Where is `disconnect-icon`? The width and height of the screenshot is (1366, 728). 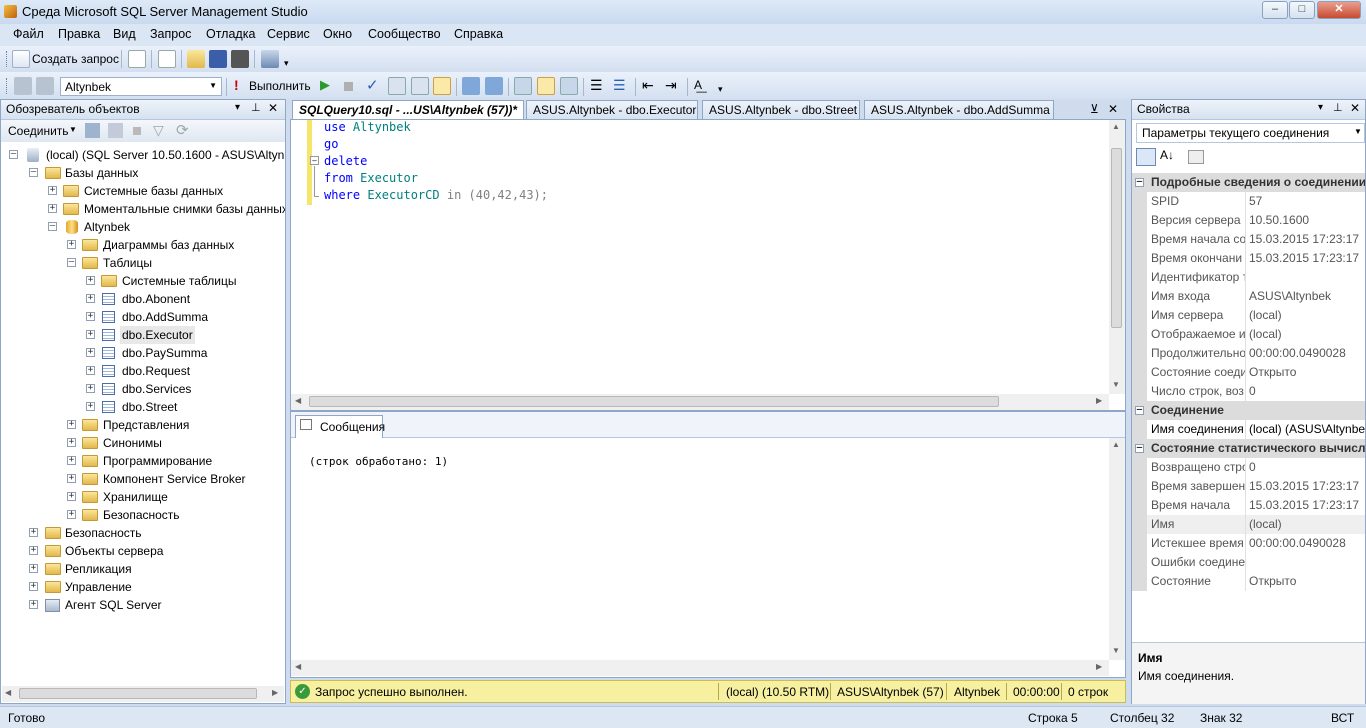 disconnect-icon is located at coordinates (115, 130).